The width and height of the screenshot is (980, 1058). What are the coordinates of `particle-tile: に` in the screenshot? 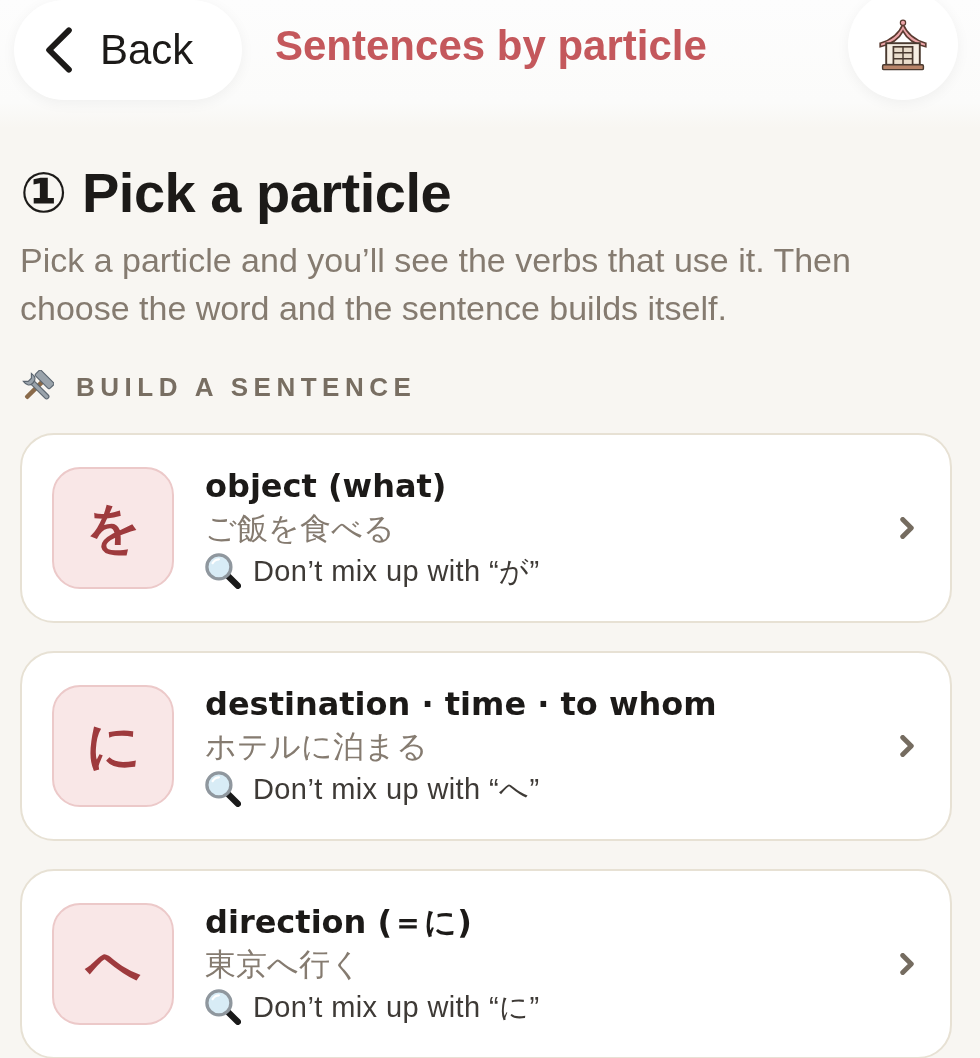 It's located at (113, 746).